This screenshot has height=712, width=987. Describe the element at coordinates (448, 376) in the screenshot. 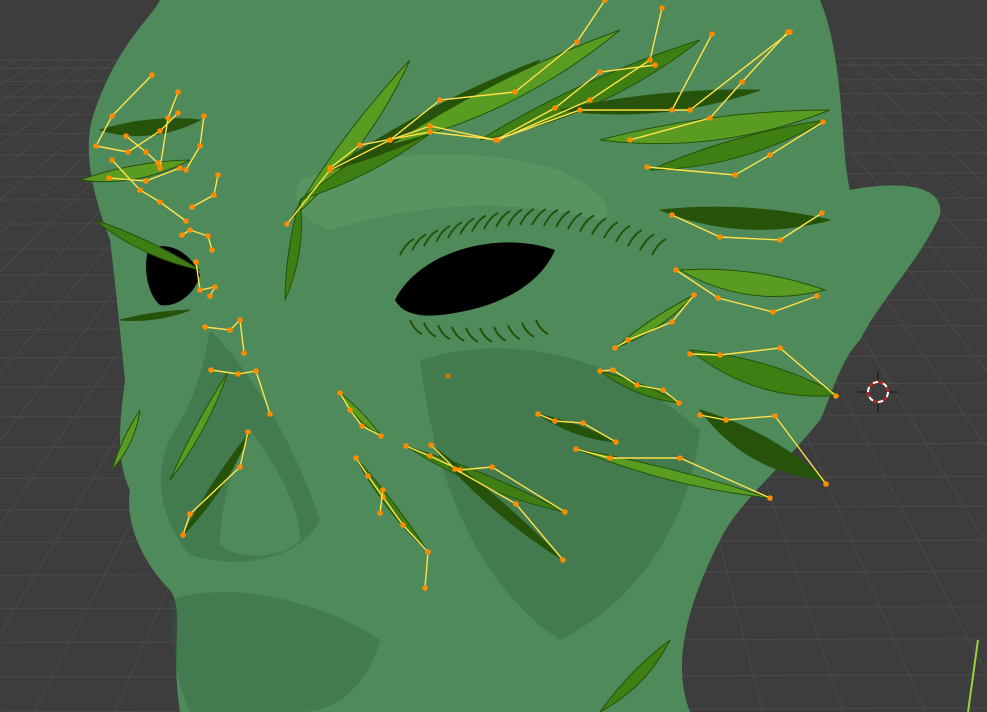

I see `object-origin-point` at that location.